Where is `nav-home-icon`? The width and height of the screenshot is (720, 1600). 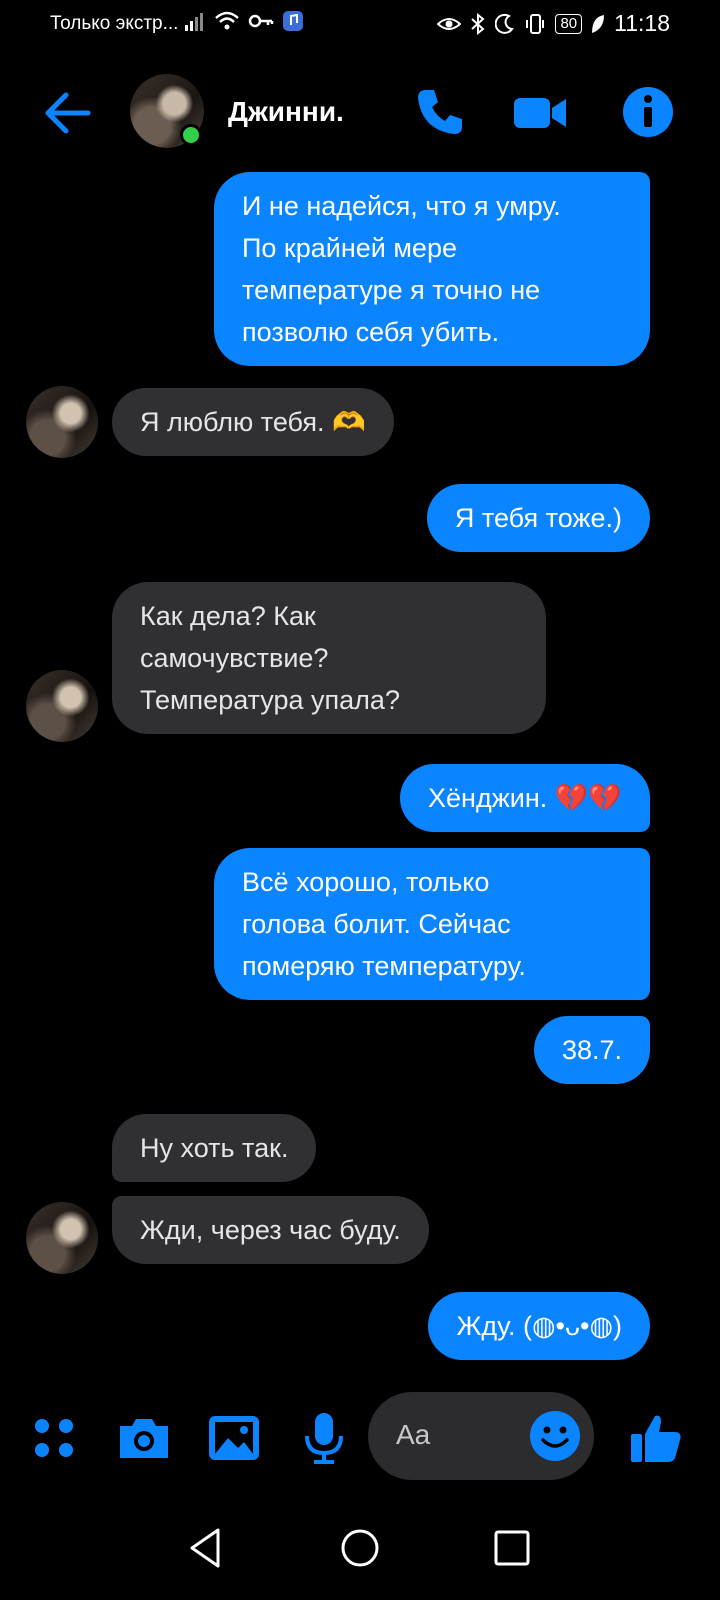 nav-home-icon is located at coordinates (360, 1548).